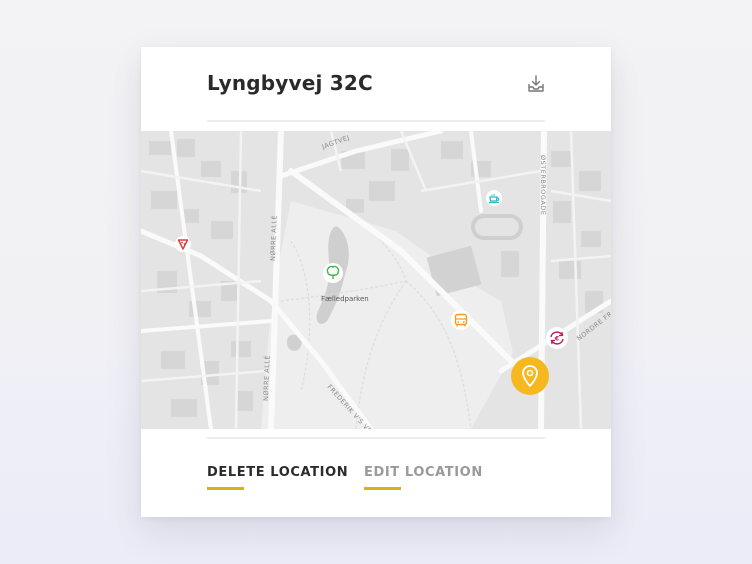 The width and height of the screenshot is (752, 564). What do you see at coordinates (333, 273) in the screenshot?
I see `poi-park-tree` at bounding box center [333, 273].